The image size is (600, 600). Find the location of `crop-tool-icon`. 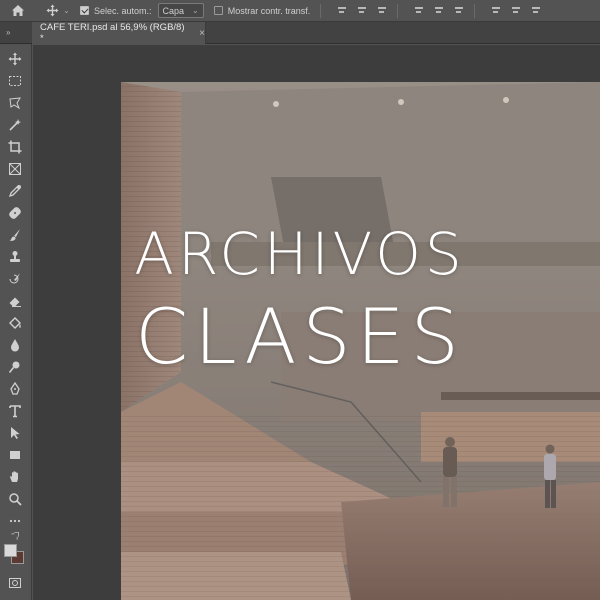

crop-tool-icon is located at coordinates (15, 147).